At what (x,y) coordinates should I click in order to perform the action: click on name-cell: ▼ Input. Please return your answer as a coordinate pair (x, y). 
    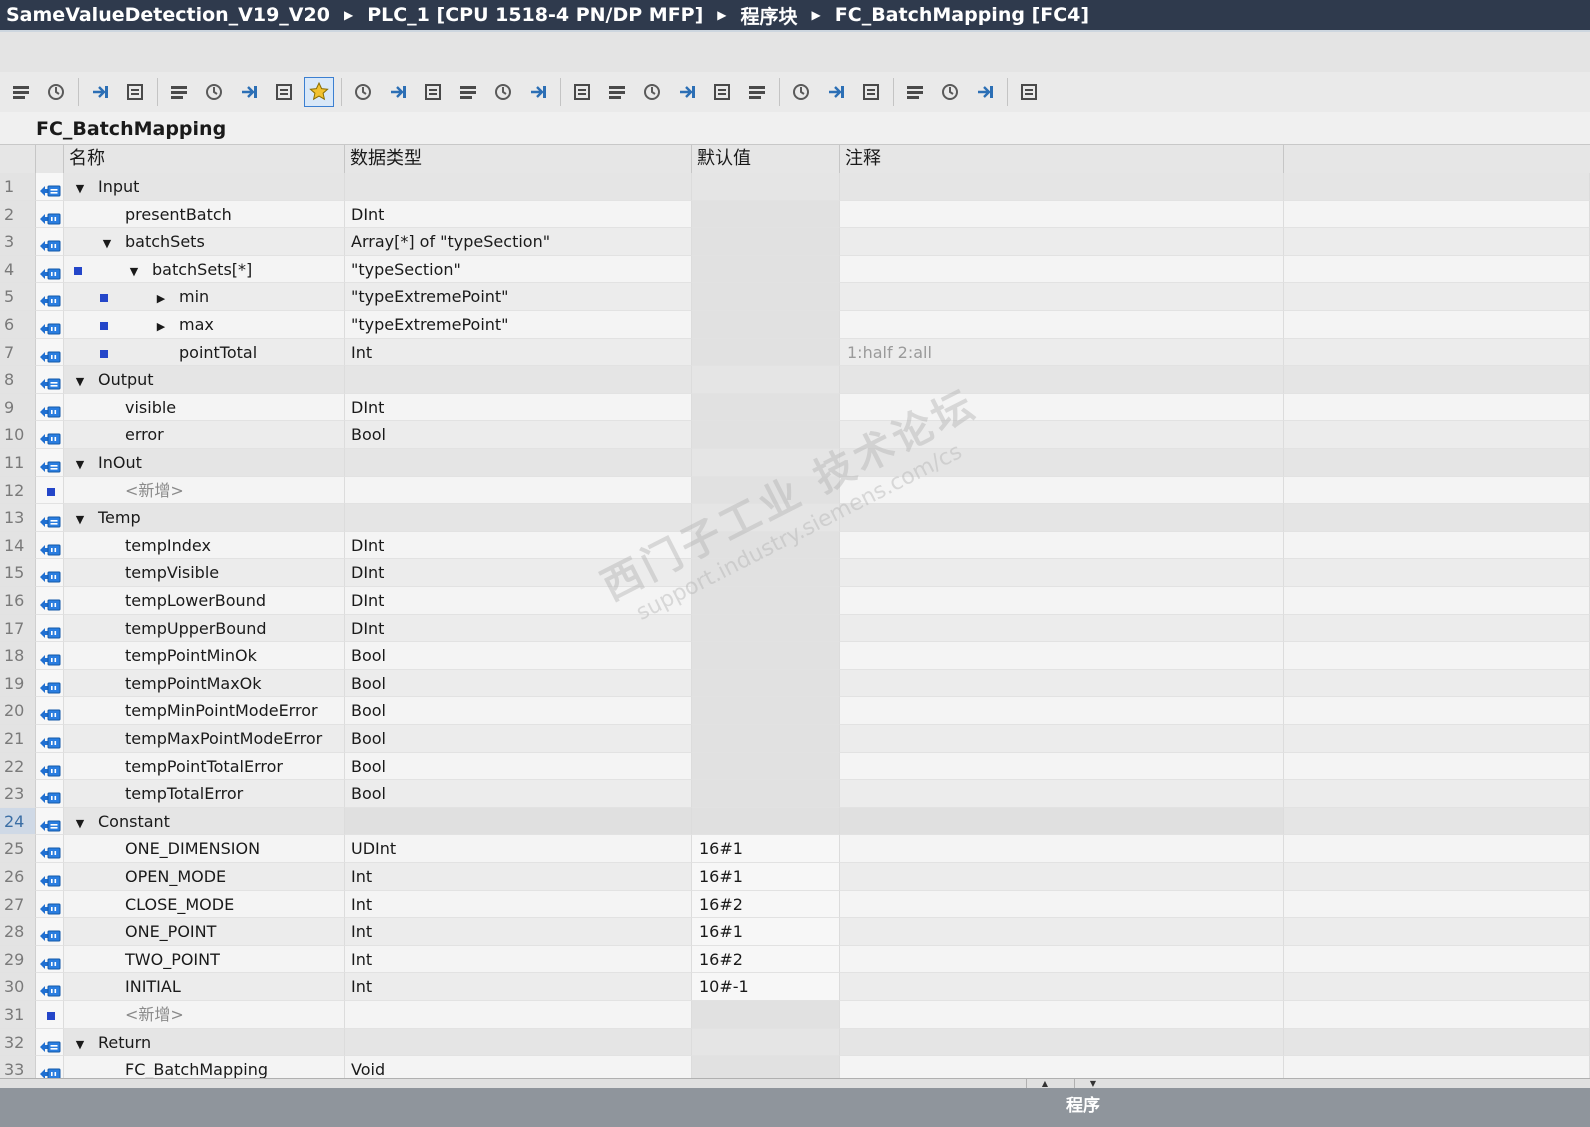
    Looking at the image, I should click on (204, 187).